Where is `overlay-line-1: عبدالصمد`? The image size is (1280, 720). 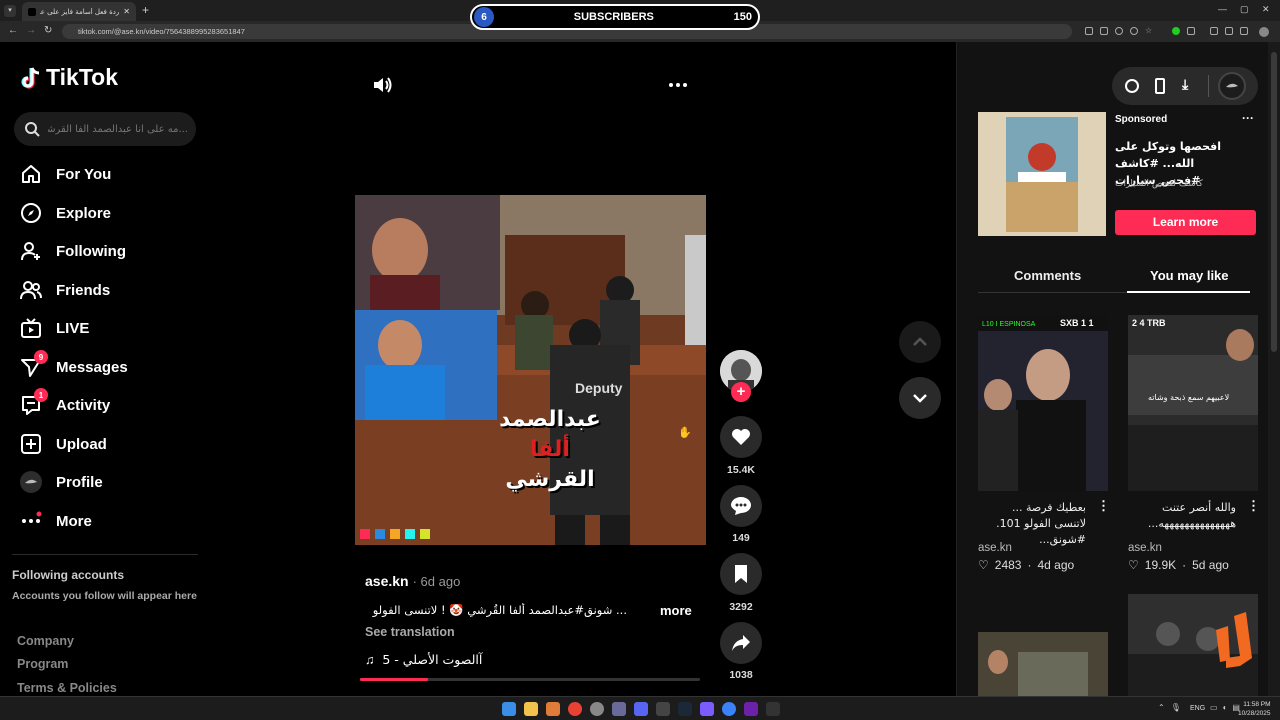 overlay-line-1: عبدالصمد is located at coordinates (550, 419).